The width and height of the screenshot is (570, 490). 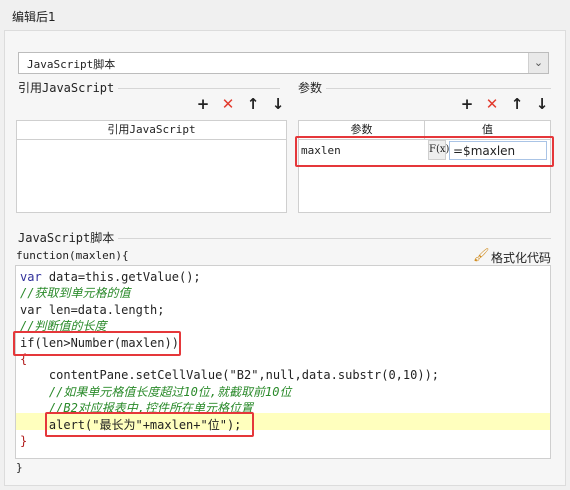 I want to click on brush-icon: 🖌, so click(x=481, y=255).